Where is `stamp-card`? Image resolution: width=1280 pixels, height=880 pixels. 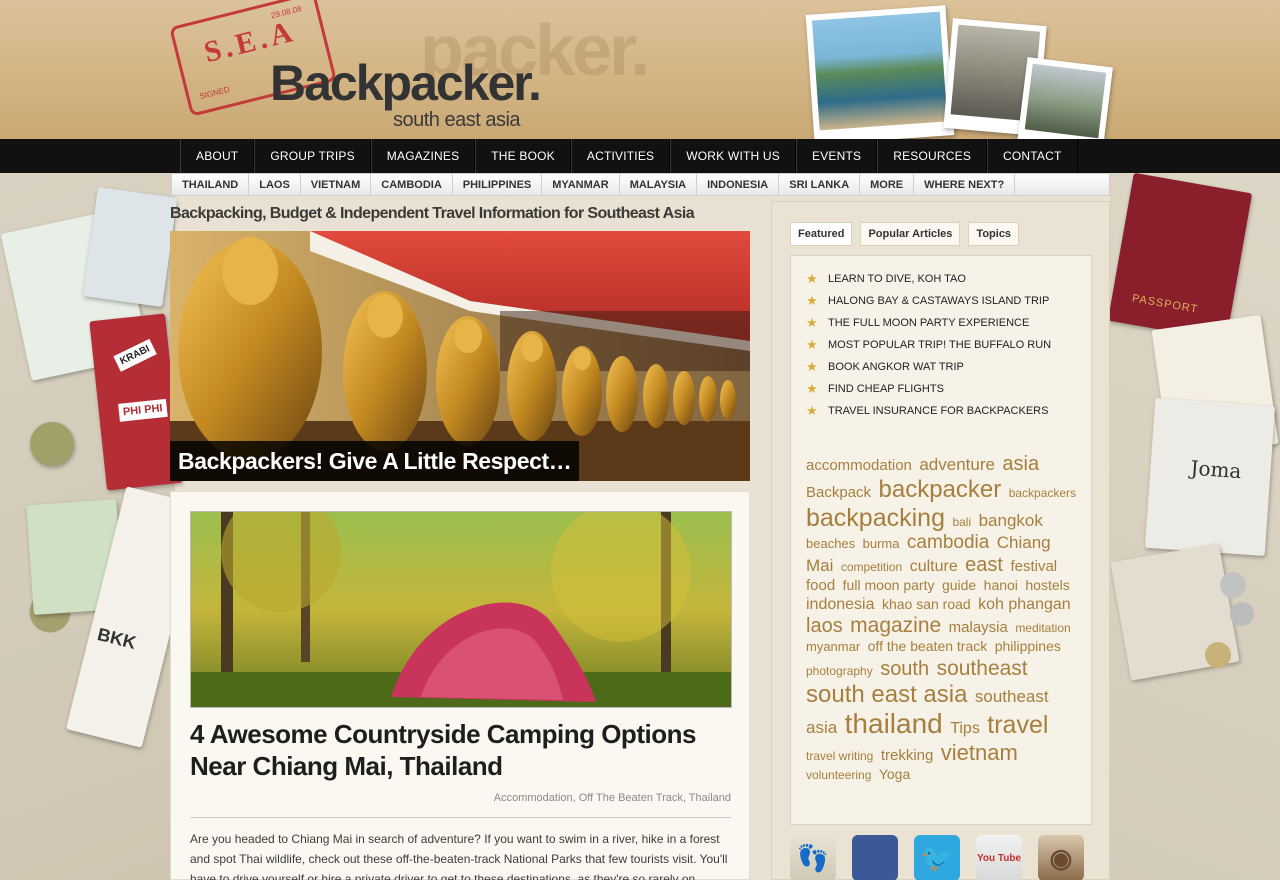
stamp-card is located at coordinates (130, 247).